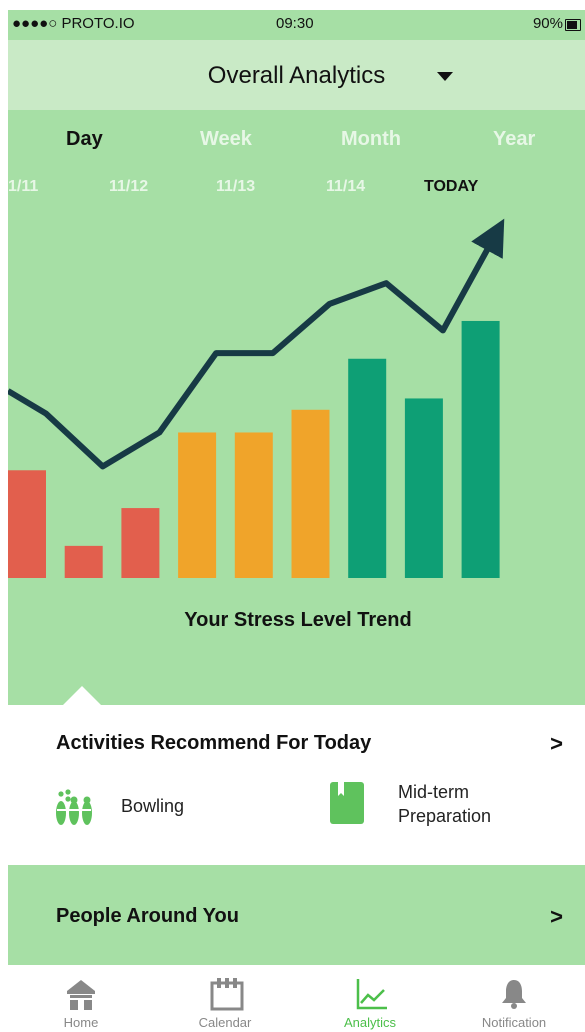 This screenshot has height=1032, width=585. I want to click on analytics-selector: Overall Analytics, so click(296, 75).